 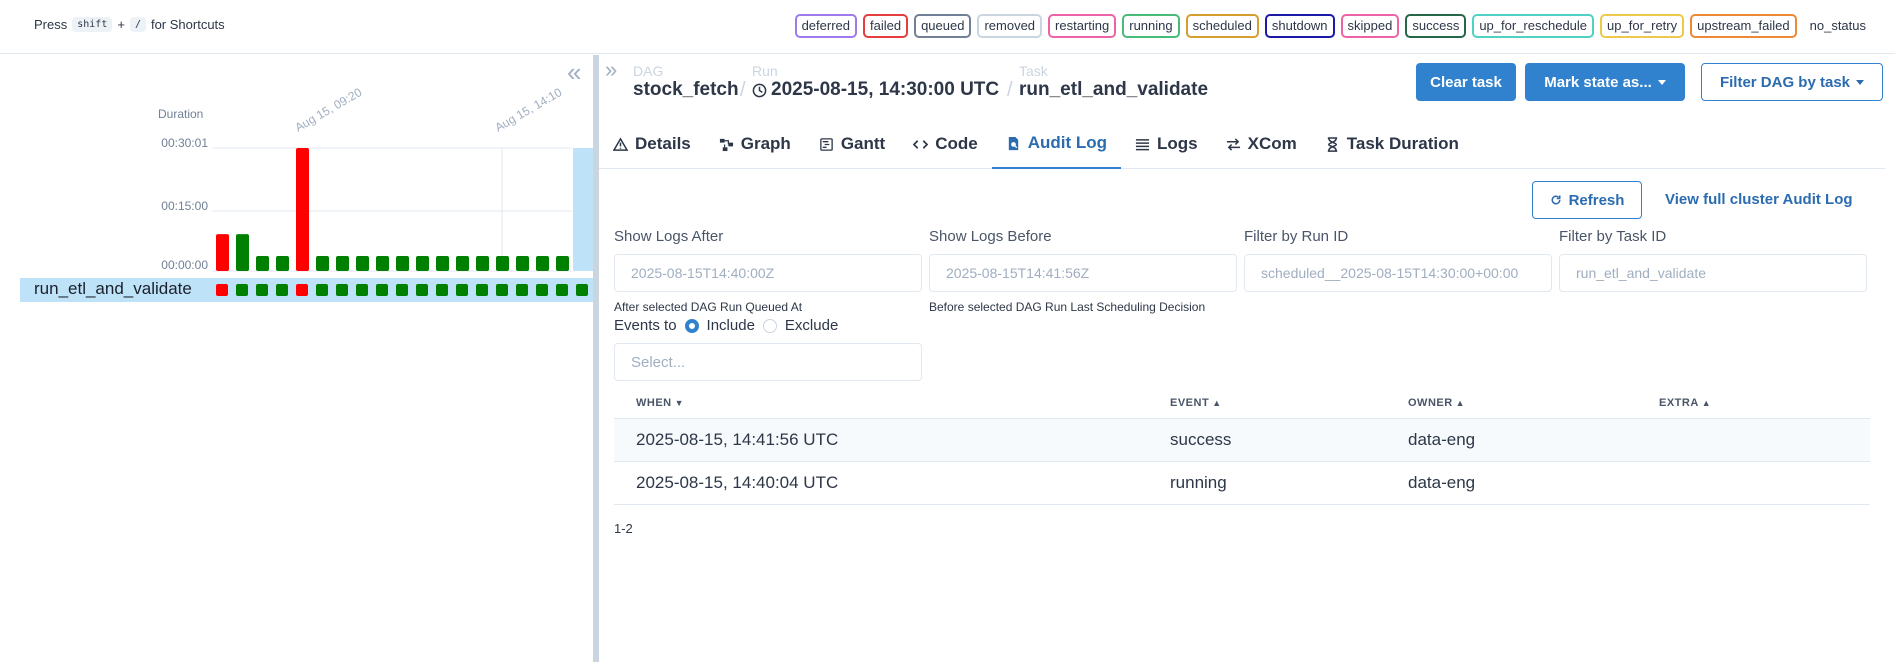 I want to click on clear-task-button: Clear task, so click(x=1466, y=82).